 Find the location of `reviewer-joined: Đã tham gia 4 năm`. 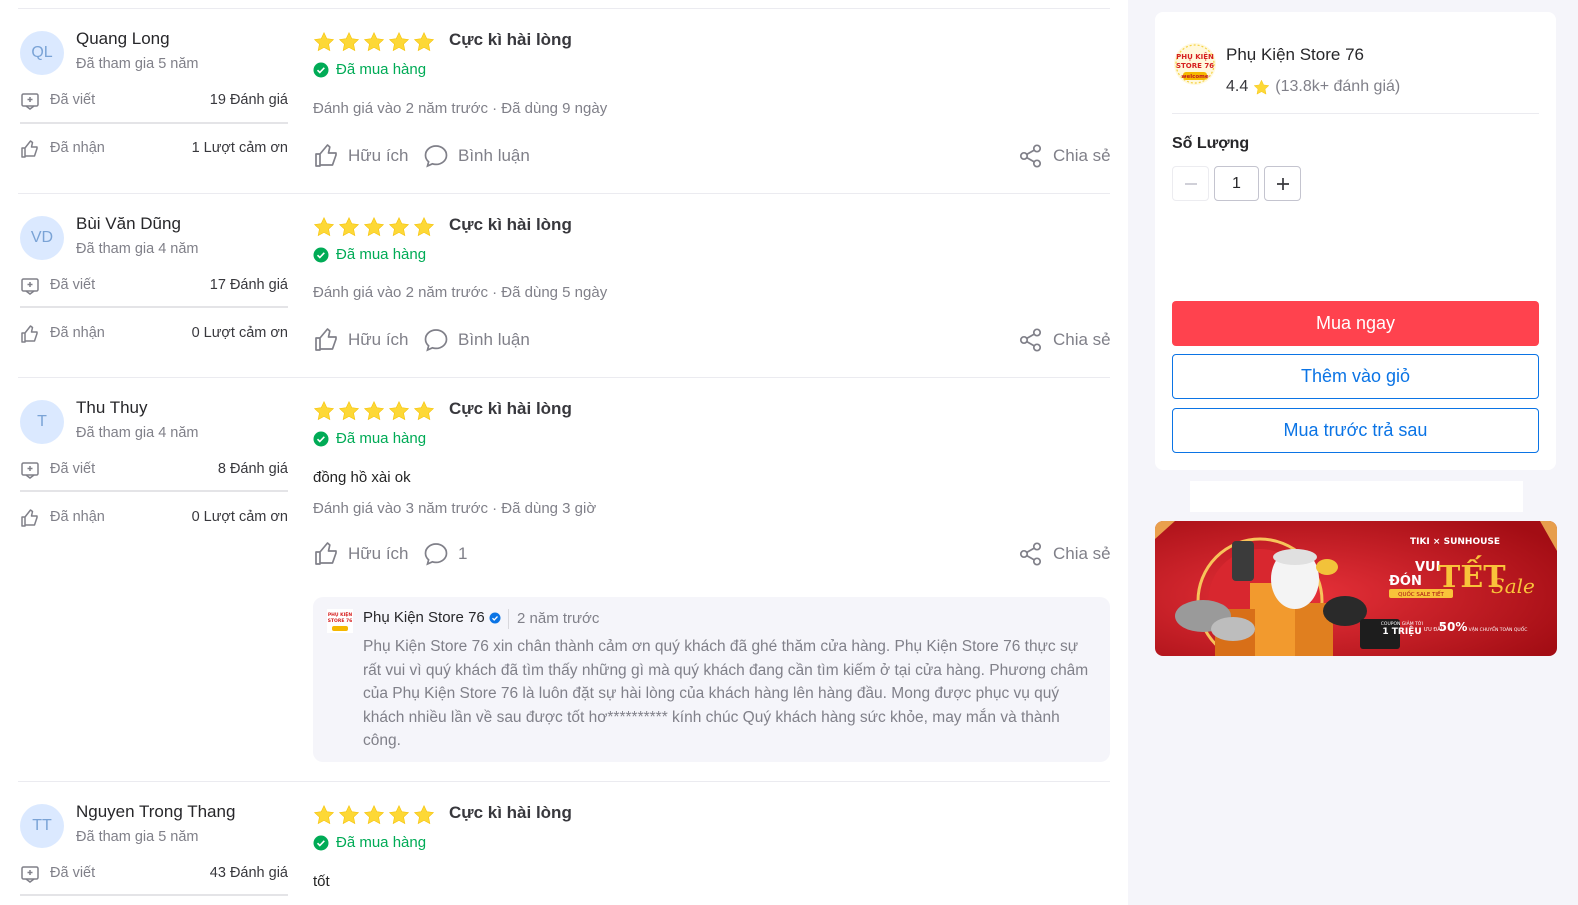

reviewer-joined: Đã tham gia 4 năm is located at coordinates (137, 433).